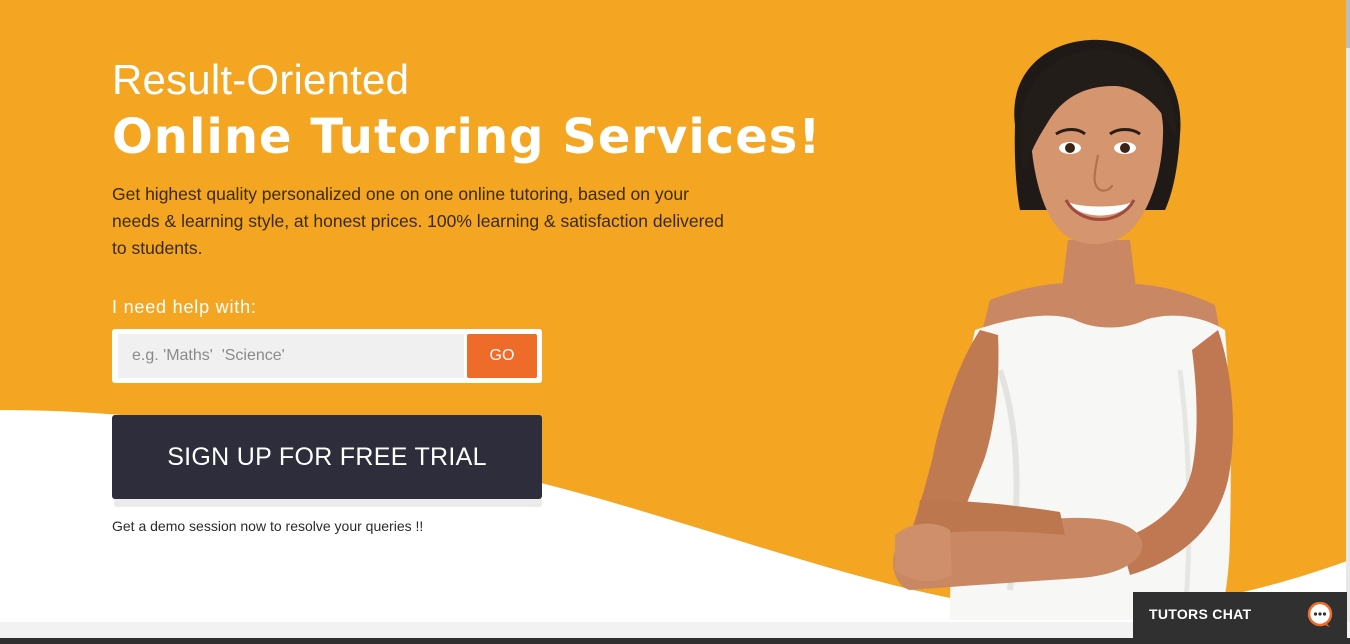  Describe the element at coordinates (327, 457) in the screenshot. I see `signup-free-trial-button: SIGN UP FOR FREE TRIAL` at that location.